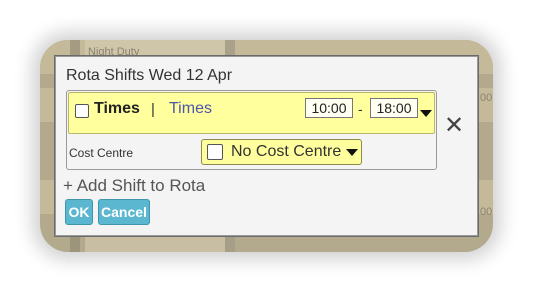 This screenshot has height=292, width=534. Describe the element at coordinates (394, 108) in the screenshot. I see `end-time-input: 18:00` at that location.